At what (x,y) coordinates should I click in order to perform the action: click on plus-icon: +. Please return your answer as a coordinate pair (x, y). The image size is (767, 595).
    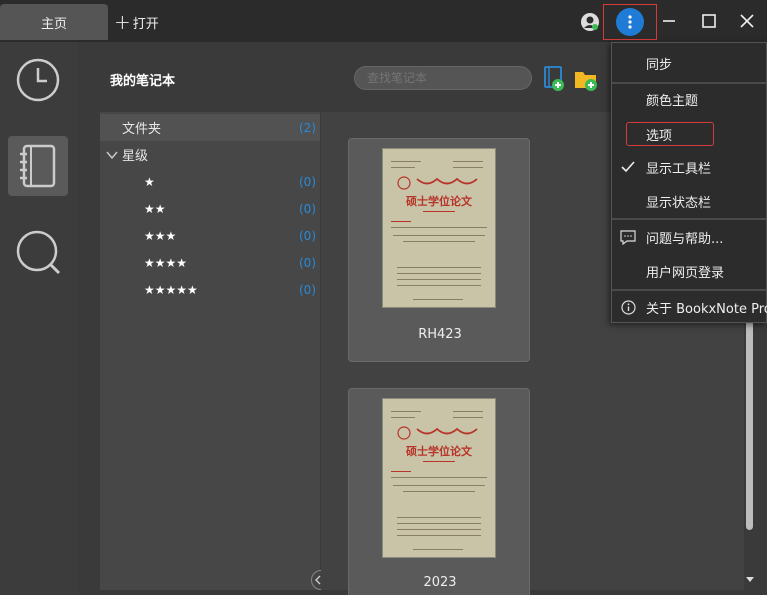
    Looking at the image, I should click on (122, 22).